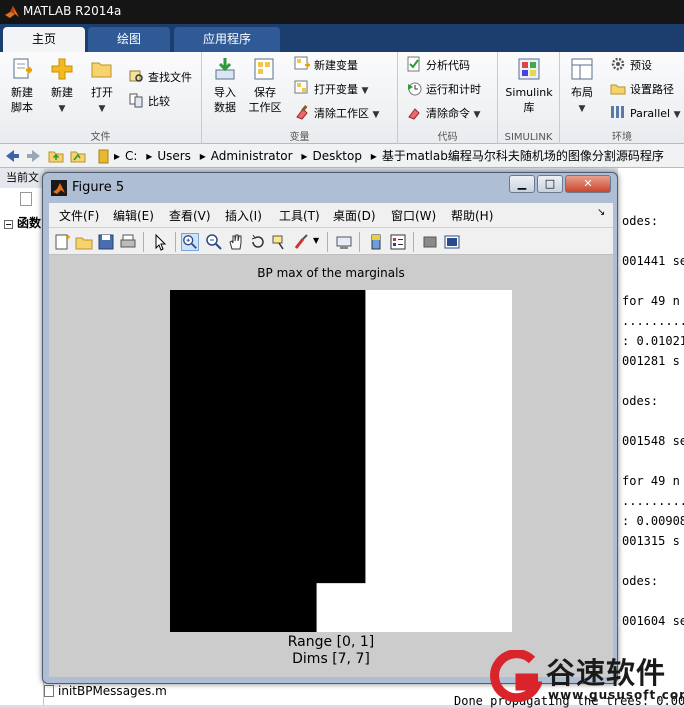 The height and width of the screenshot is (708, 684). I want to click on import-data-icon, so click(225, 69).